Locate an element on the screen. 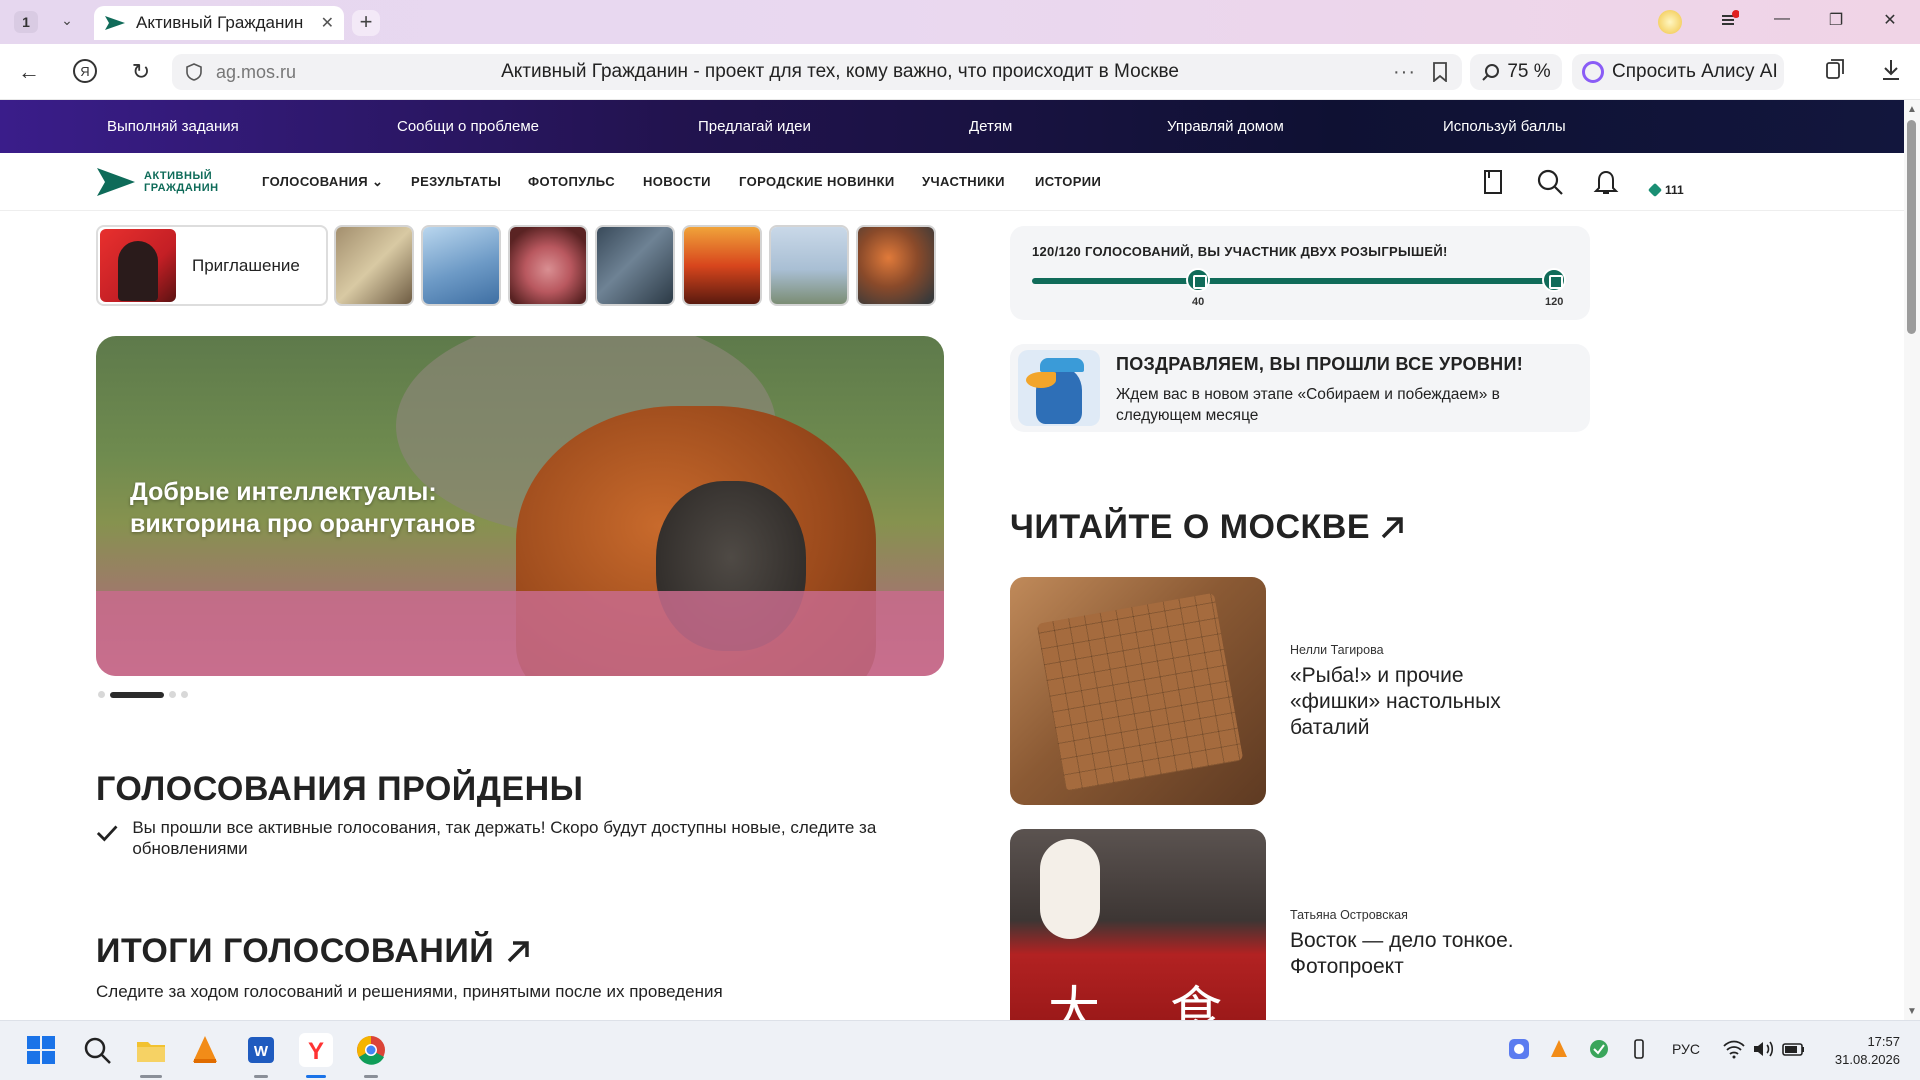 This screenshot has height=1080, width=1920. nav-news: НОВОСТИ is located at coordinates (677, 181).